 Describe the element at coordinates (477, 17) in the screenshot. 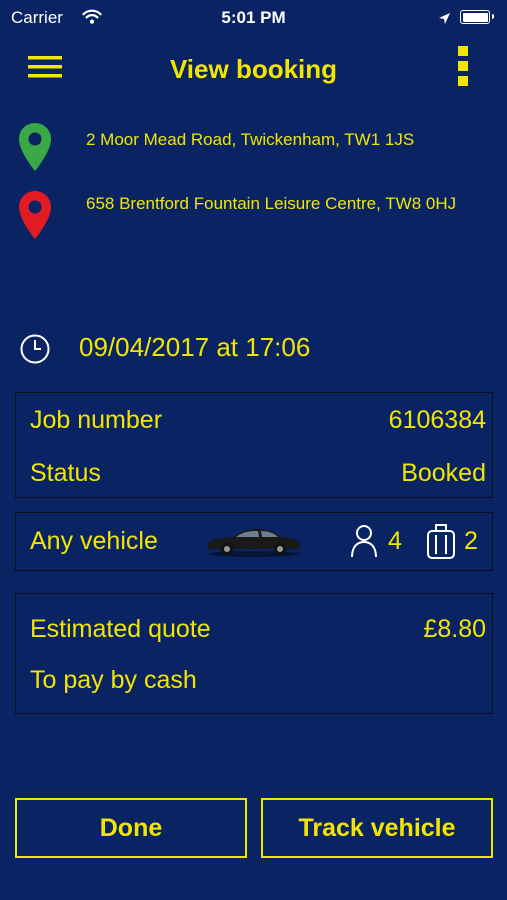

I see `battery-icon` at that location.